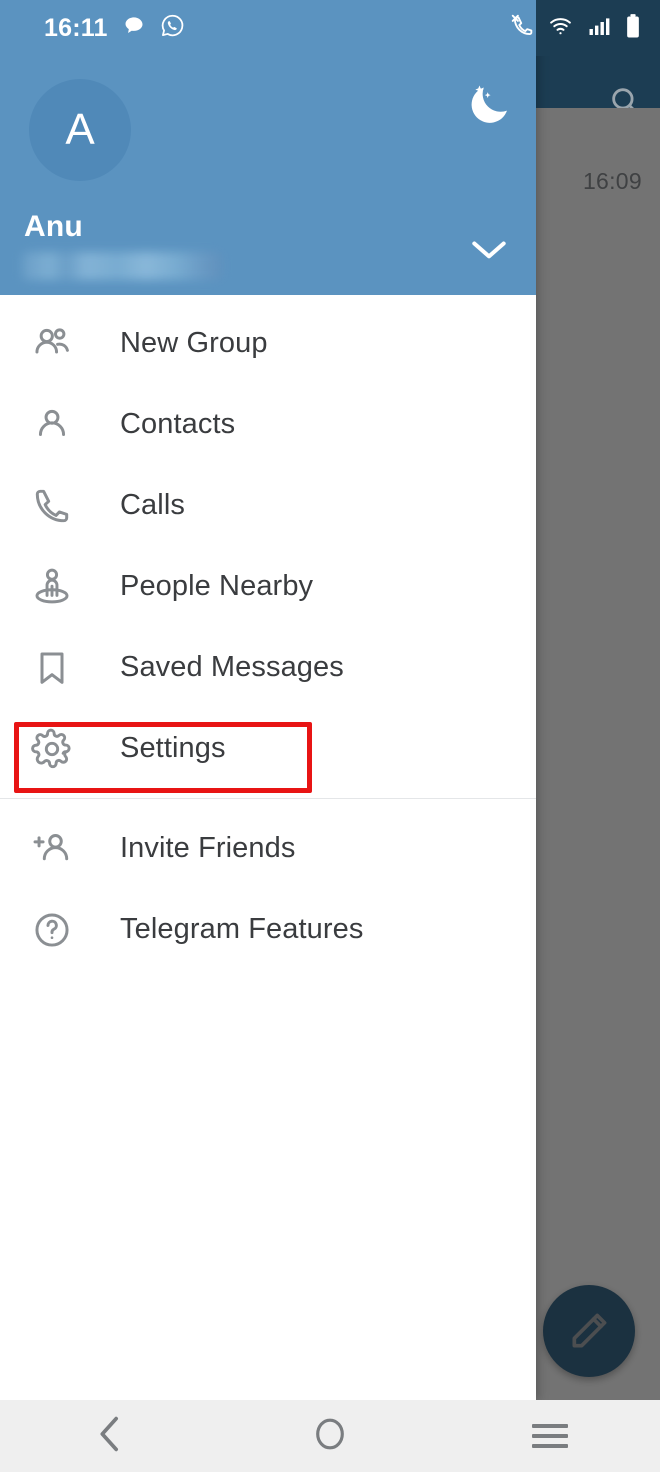 The image size is (660, 1472). I want to click on circle-icon, so click(330, 1436).